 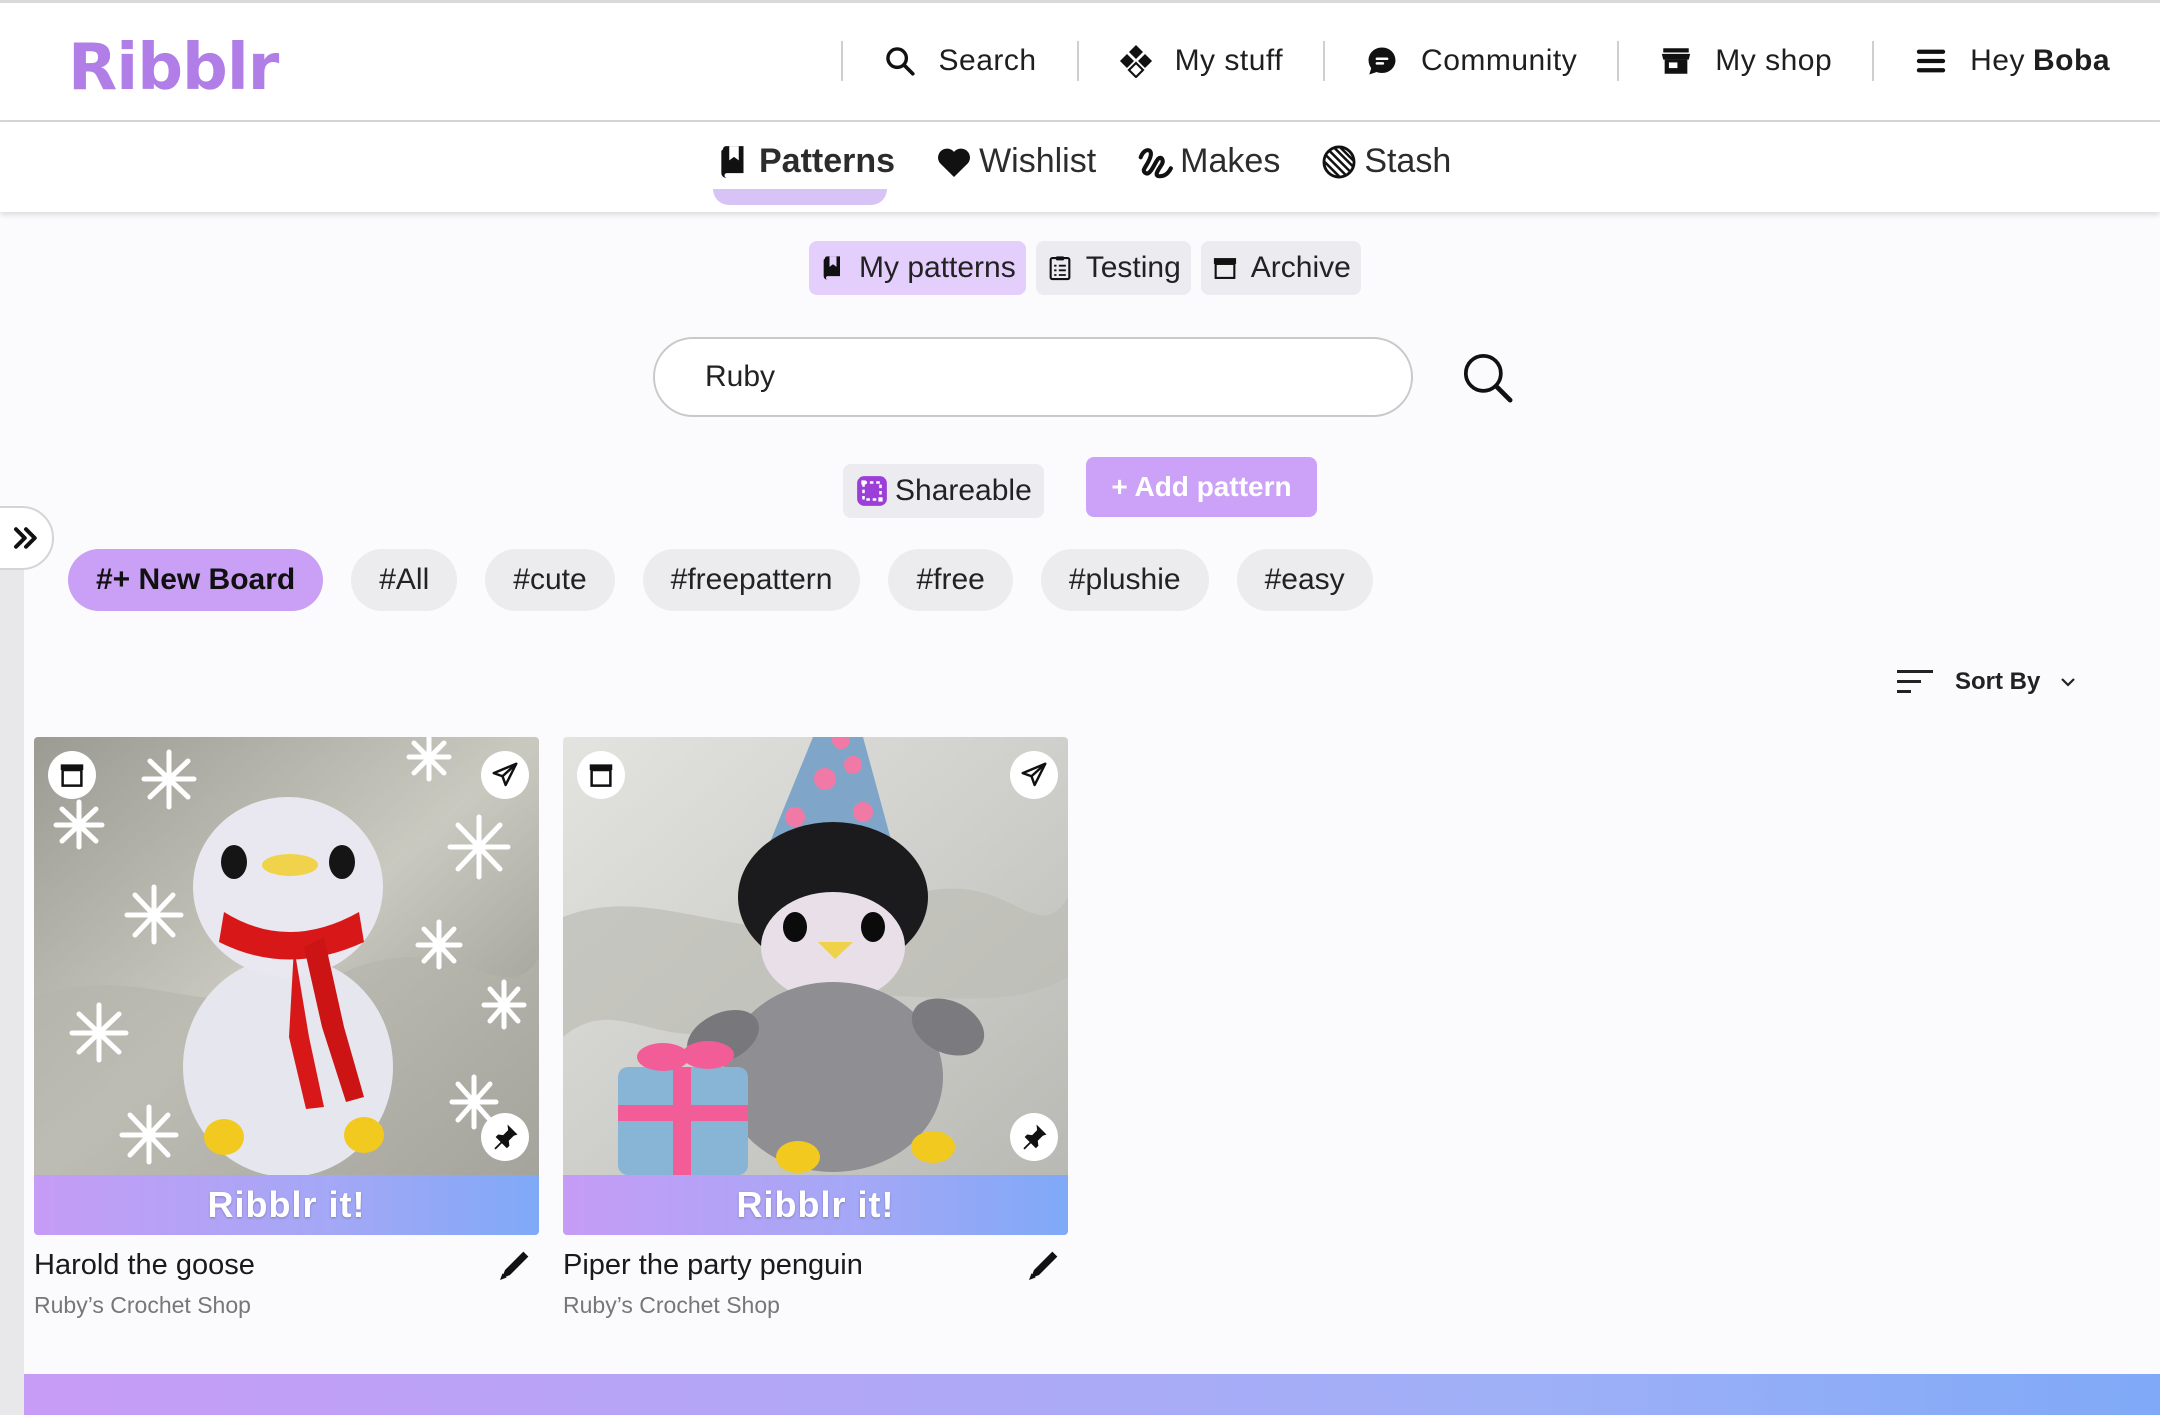 What do you see at coordinates (800, 197) in the screenshot?
I see `active-tab-indicator` at bounding box center [800, 197].